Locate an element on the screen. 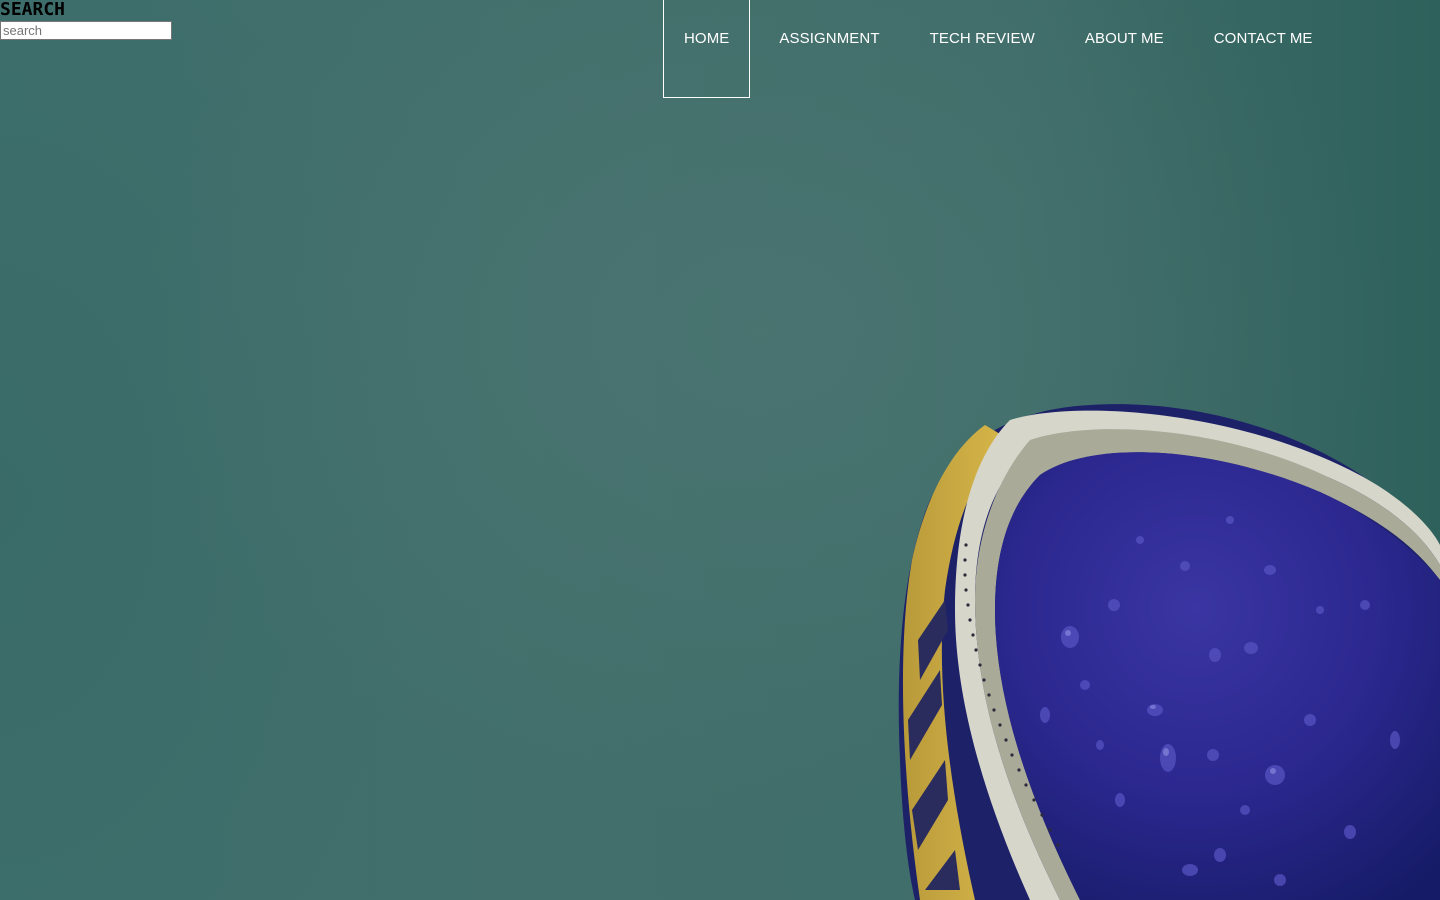 The height and width of the screenshot is (900, 1440). search-widget: SEARCH is located at coordinates (86, 20).